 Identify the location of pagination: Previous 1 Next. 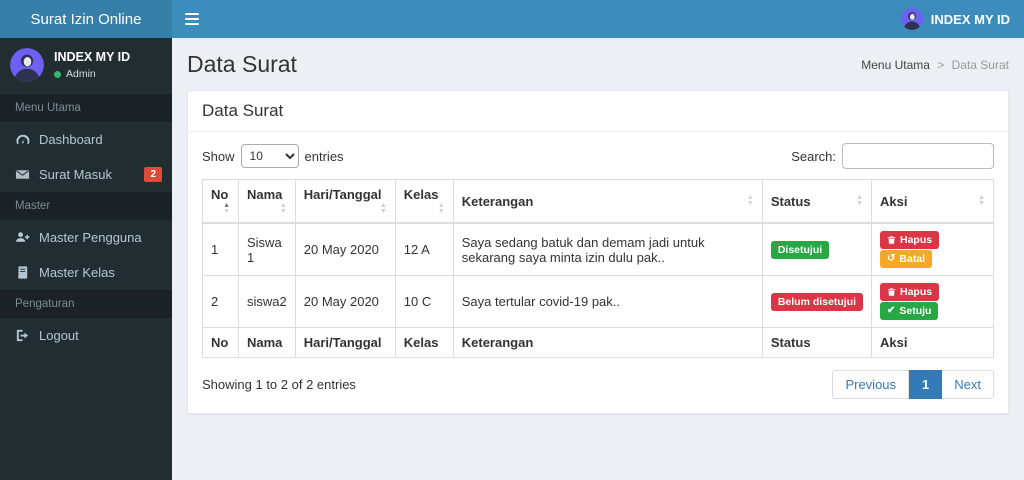
(913, 384).